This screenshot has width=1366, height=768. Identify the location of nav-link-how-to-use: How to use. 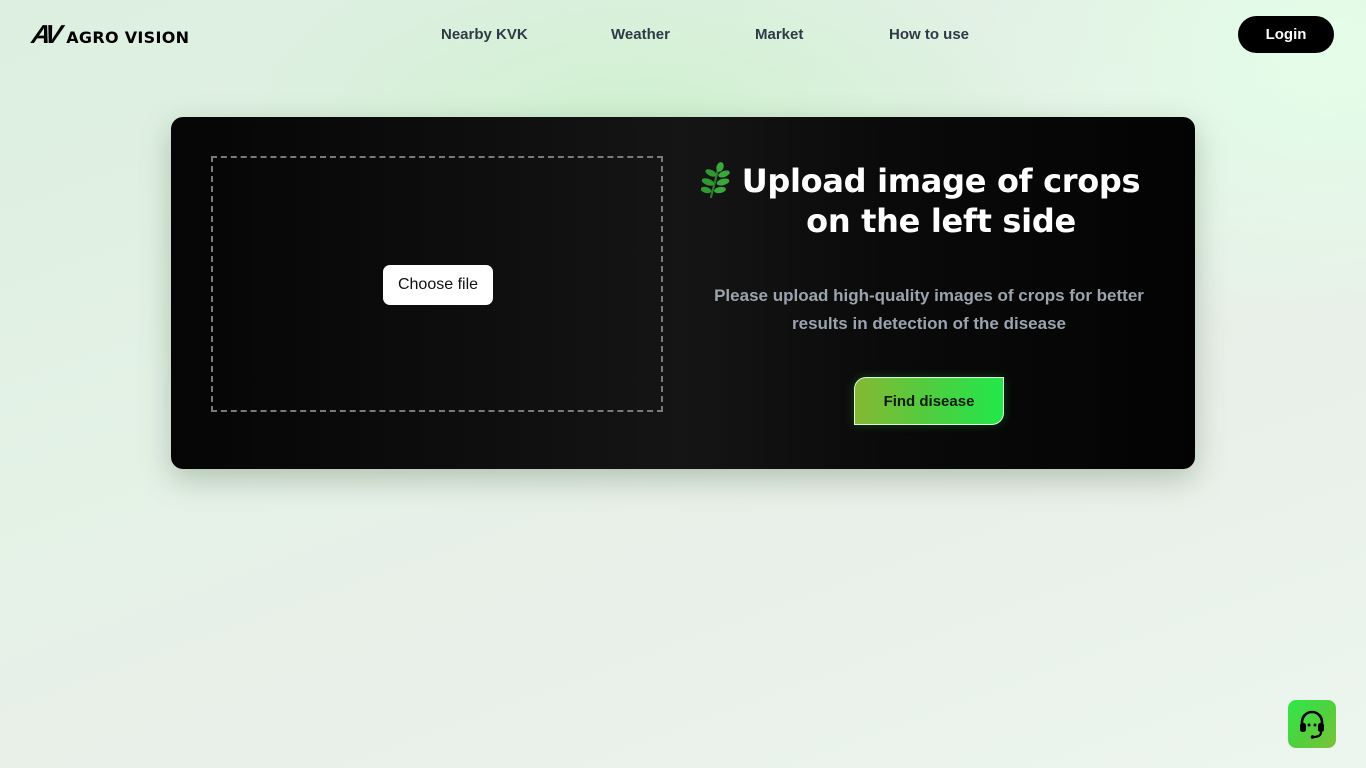
(929, 34).